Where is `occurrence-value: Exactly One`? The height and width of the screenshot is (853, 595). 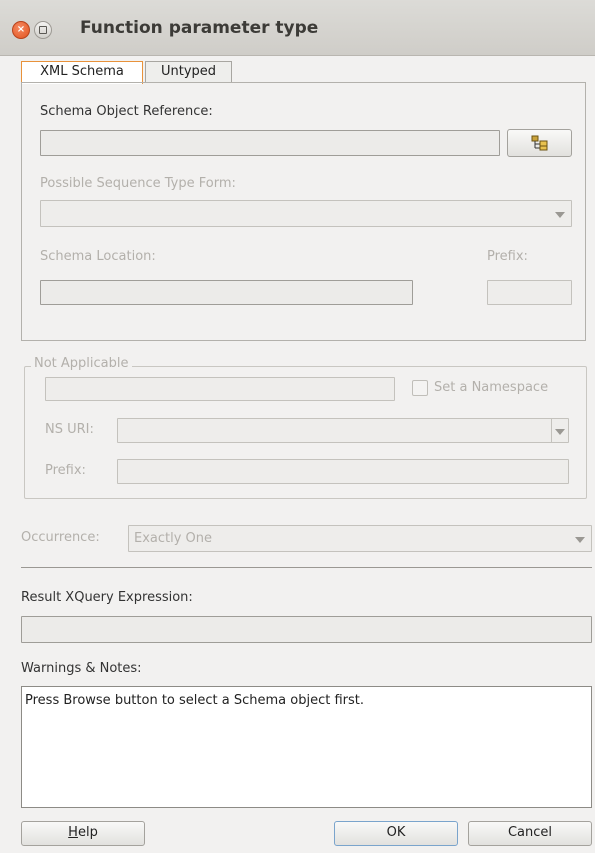
occurrence-value: Exactly One is located at coordinates (173, 538).